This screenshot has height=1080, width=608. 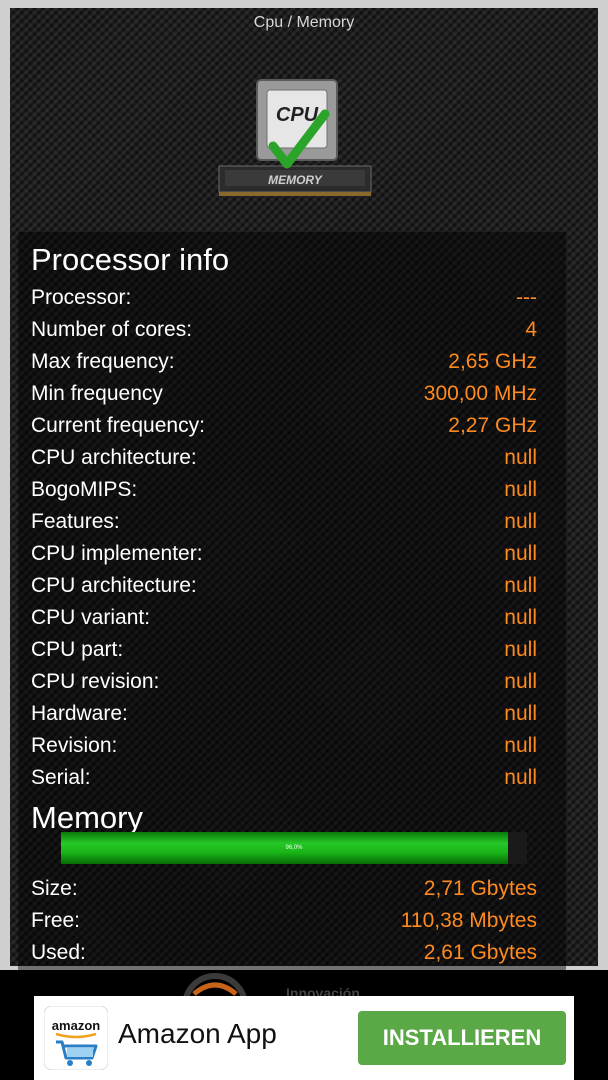 I want to click on row-value: 4, so click(x=531, y=329).